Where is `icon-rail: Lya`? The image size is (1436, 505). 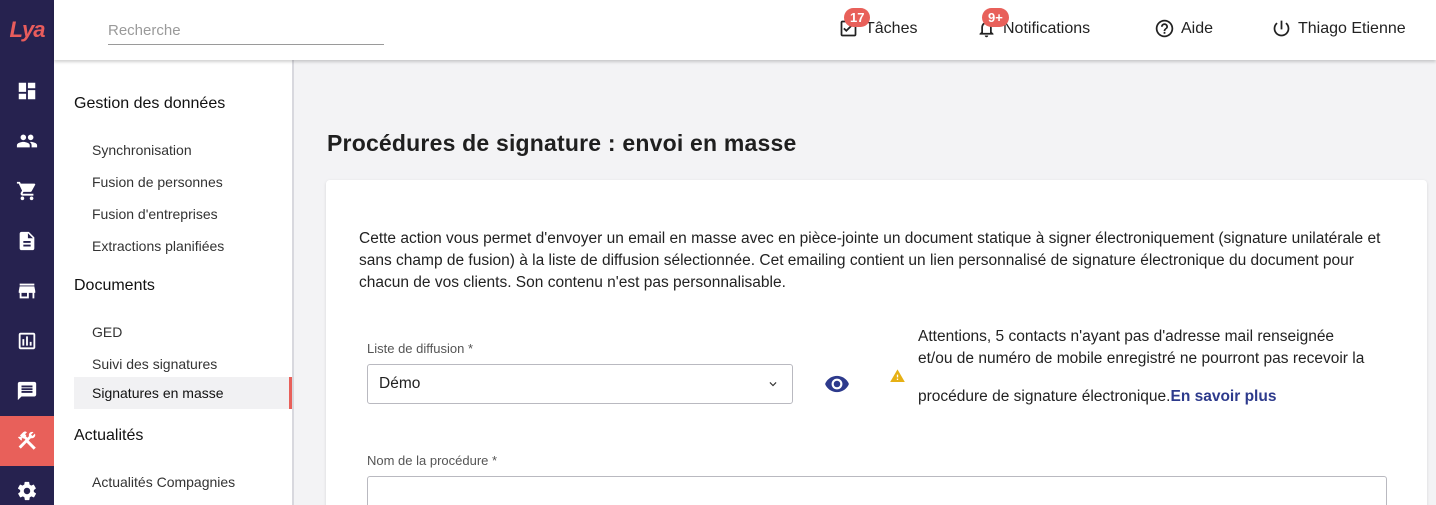 icon-rail: Lya is located at coordinates (27, 252).